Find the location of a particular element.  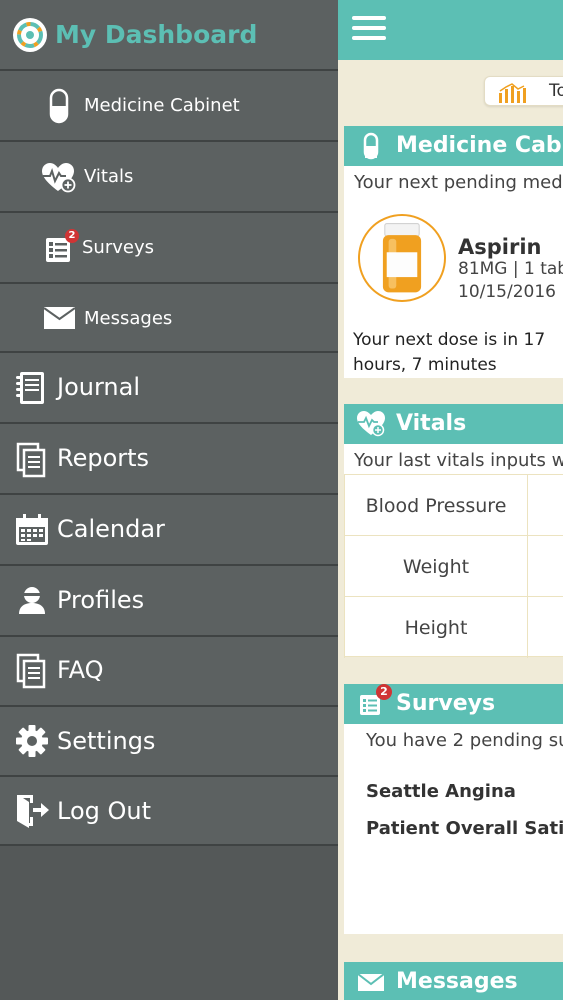

drawer-item-journal: Journal is located at coordinates (169, 388).